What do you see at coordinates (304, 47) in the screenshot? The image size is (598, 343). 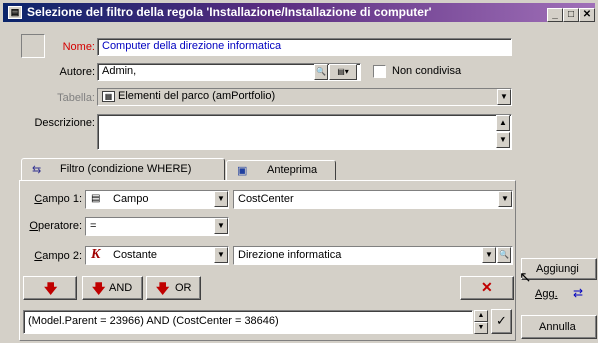 I see `nome-field: Computer della direzione informatica` at bounding box center [304, 47].